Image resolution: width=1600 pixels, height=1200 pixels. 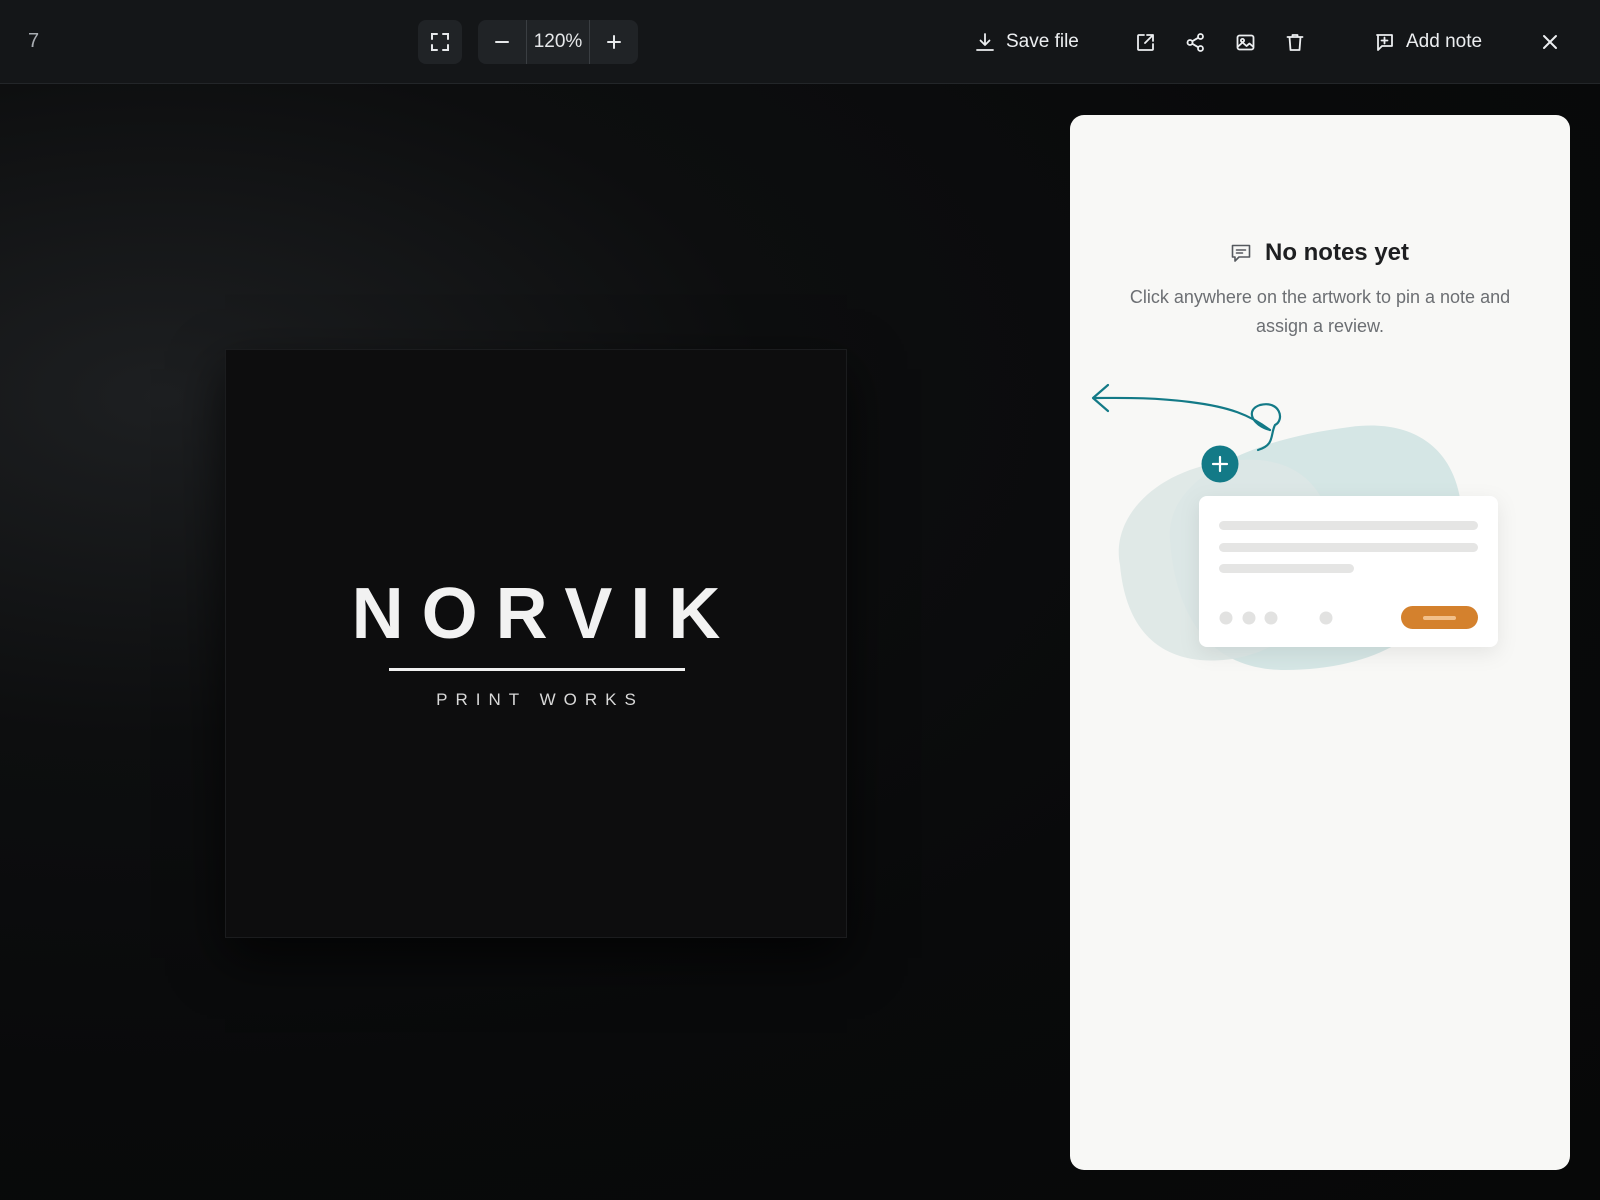 I want to click on illustration-pin-button, so click(x=1220, y=464).